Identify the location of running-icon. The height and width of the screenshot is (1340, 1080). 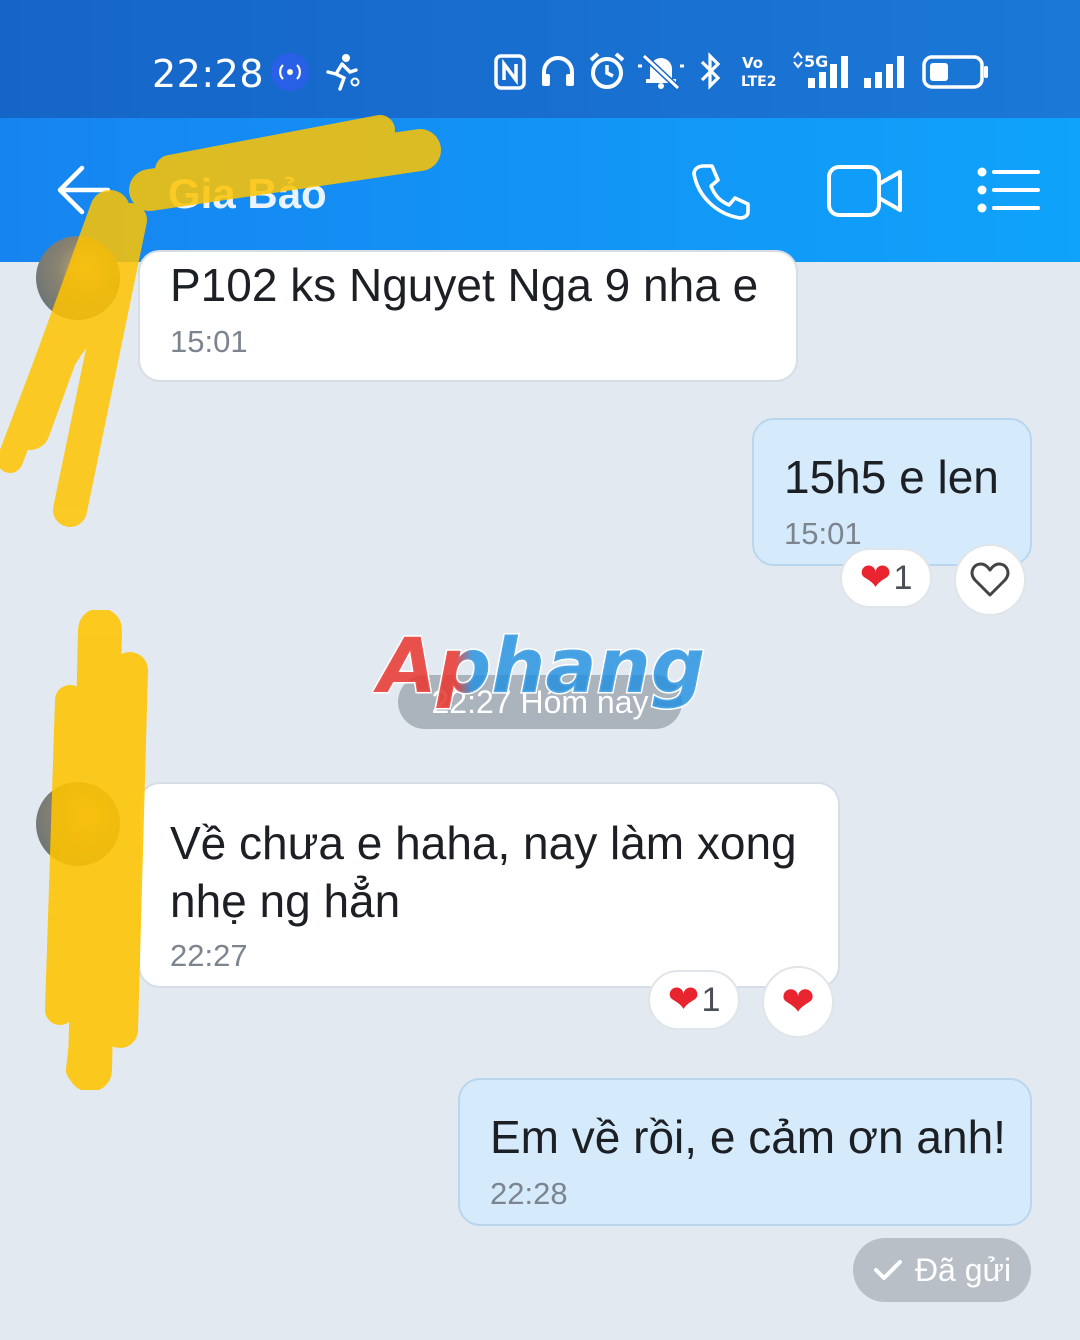
(343, 72).